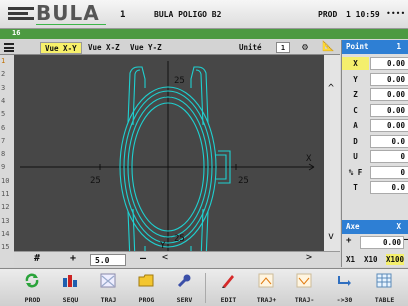 The height and width of the screenshot is (306, 408). Describe the element at coordinates (188, 14) in the screenshot. I see `program-name: BULA POLIGO B2` at that location.